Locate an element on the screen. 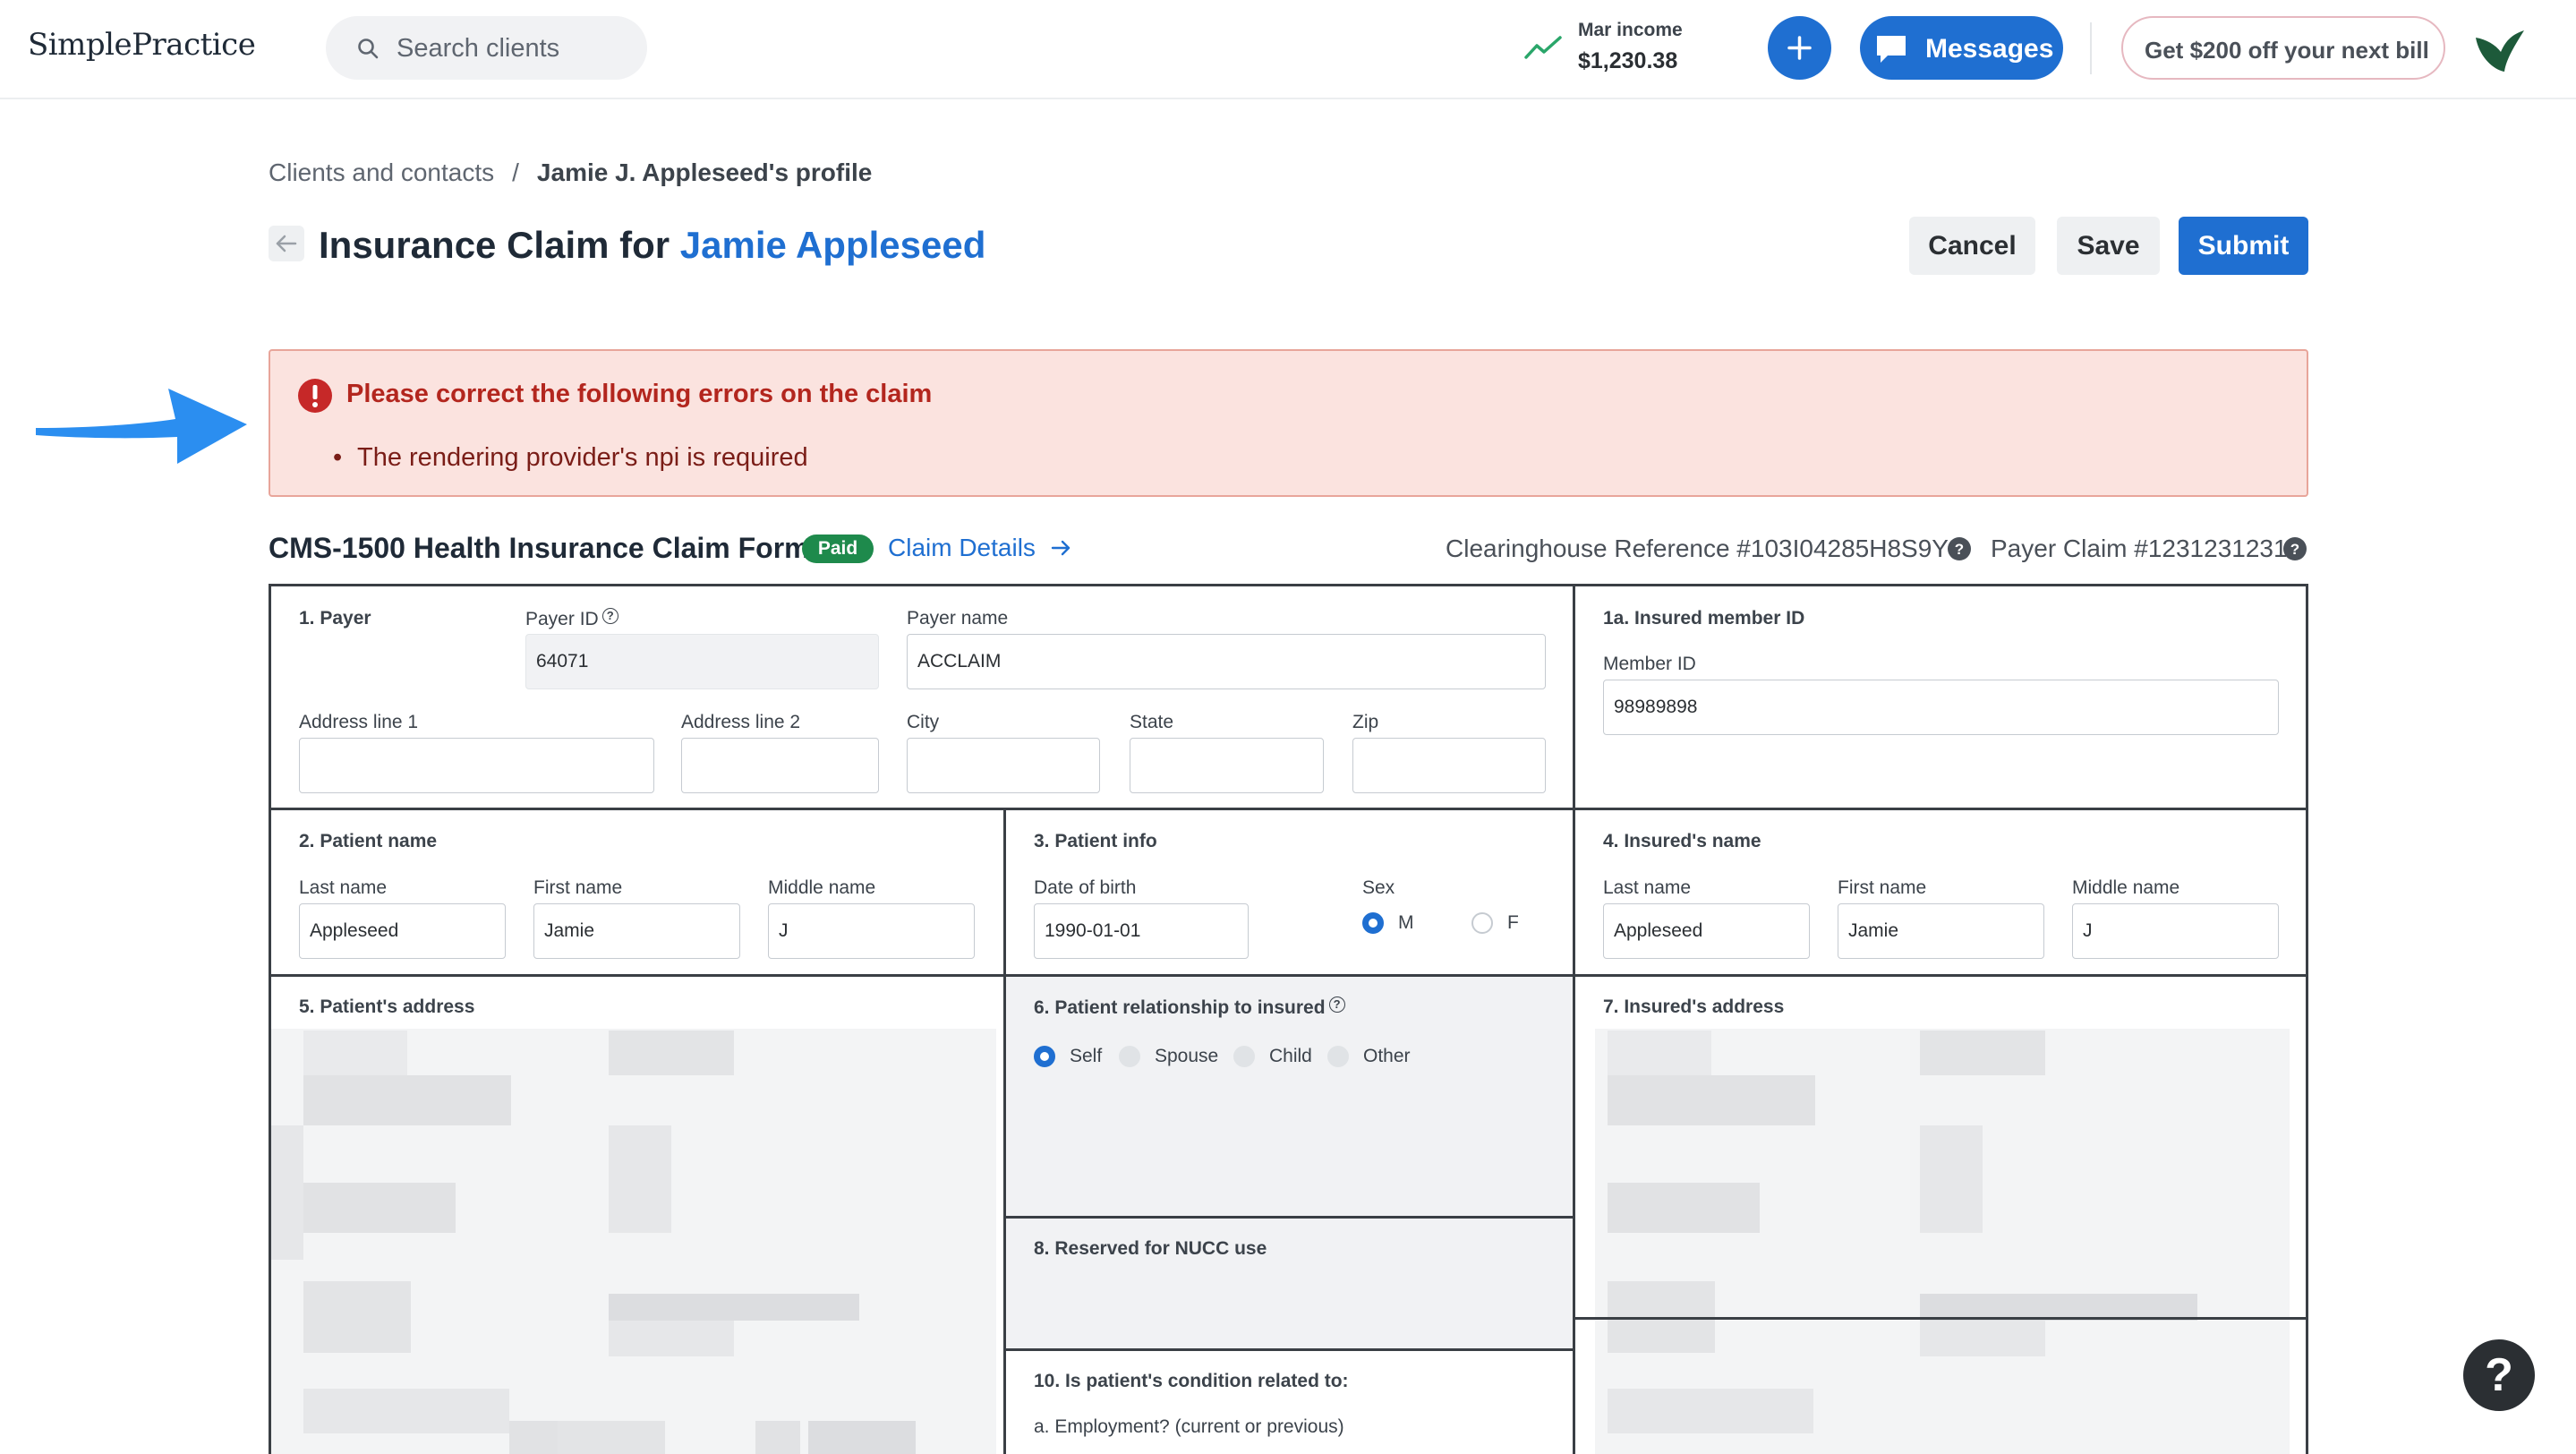 This screenshot has height=1454, width=2576. condition-related-section-title: 10. Is patient's condition related to: is located at coordinates (1191, 1381).